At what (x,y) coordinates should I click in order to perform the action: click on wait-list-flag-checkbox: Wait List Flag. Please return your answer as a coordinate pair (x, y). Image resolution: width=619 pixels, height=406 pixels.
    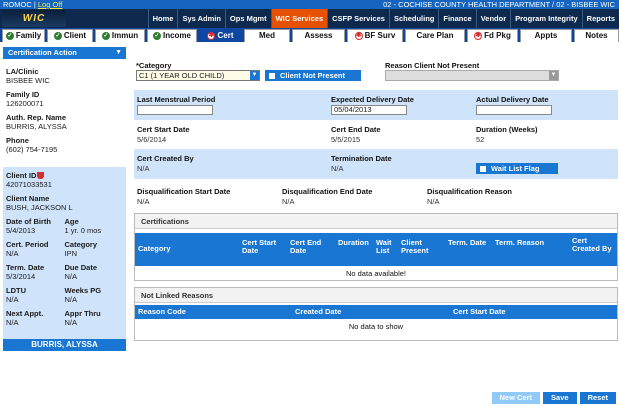
    Looking at the image, I should click on (517, 168).